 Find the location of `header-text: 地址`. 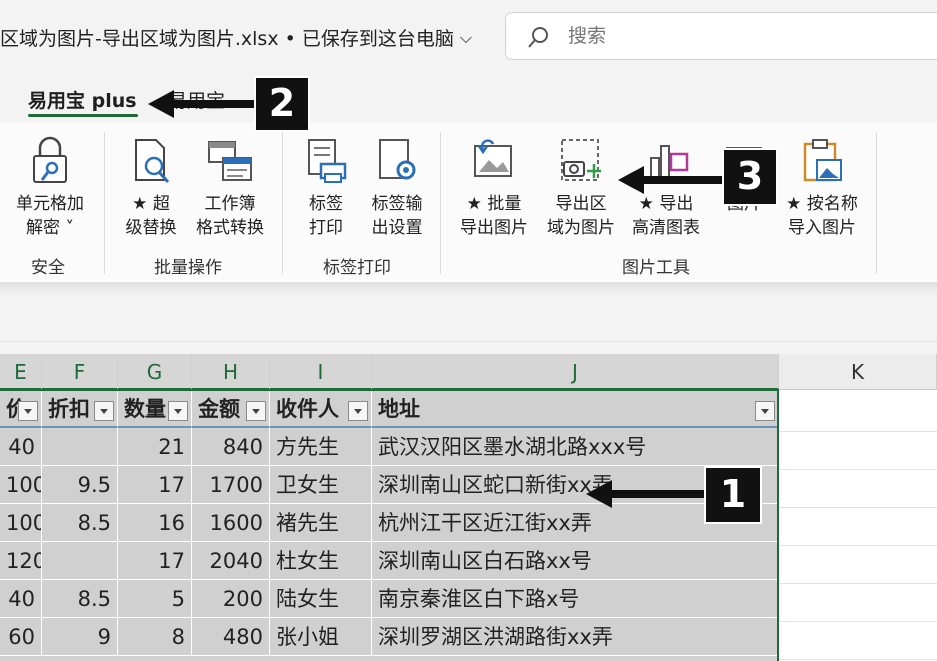

header-text: 地址 is located at coordinates (399, 409).